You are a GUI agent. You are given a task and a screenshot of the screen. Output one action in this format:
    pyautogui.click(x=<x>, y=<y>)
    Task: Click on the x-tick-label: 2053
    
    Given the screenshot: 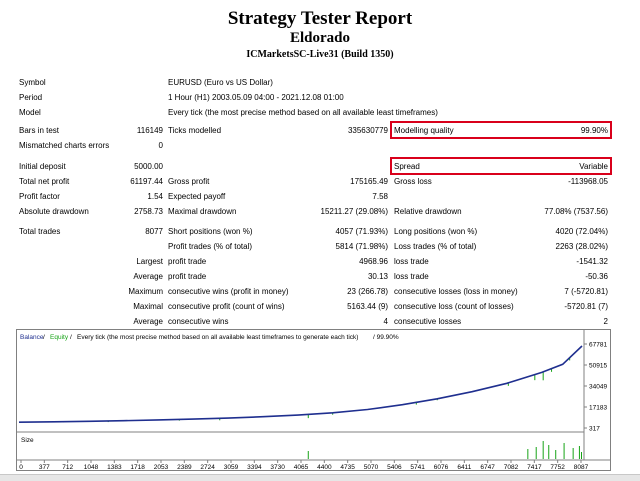 What is the action you would take?
    pyautogui.click(x=161, y=467)
    